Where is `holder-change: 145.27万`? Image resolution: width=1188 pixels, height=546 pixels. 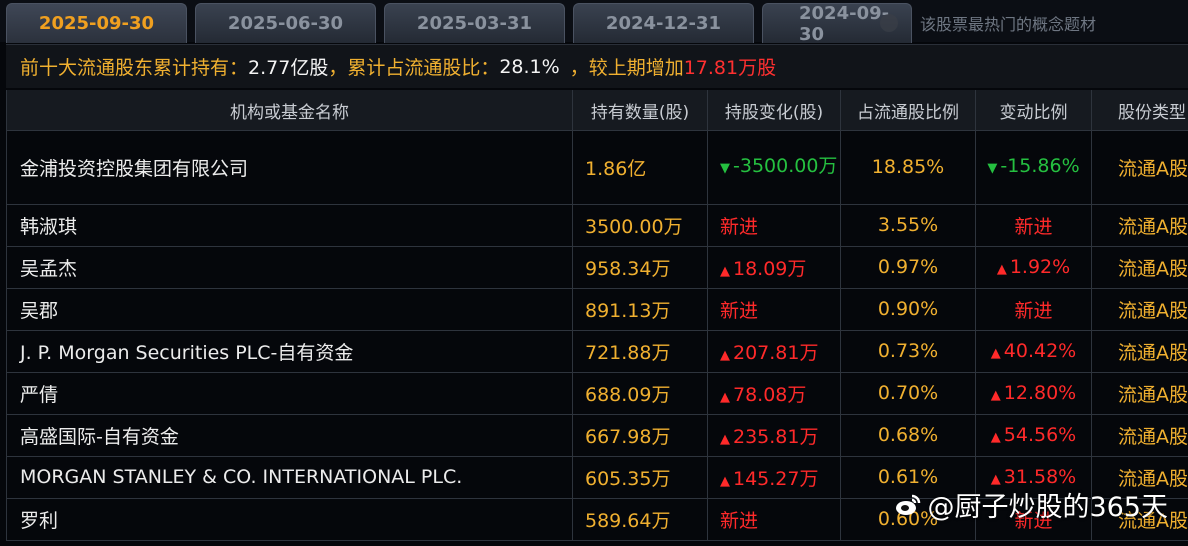
holder-change: 145.27万 is located at coordinates (773, 477).